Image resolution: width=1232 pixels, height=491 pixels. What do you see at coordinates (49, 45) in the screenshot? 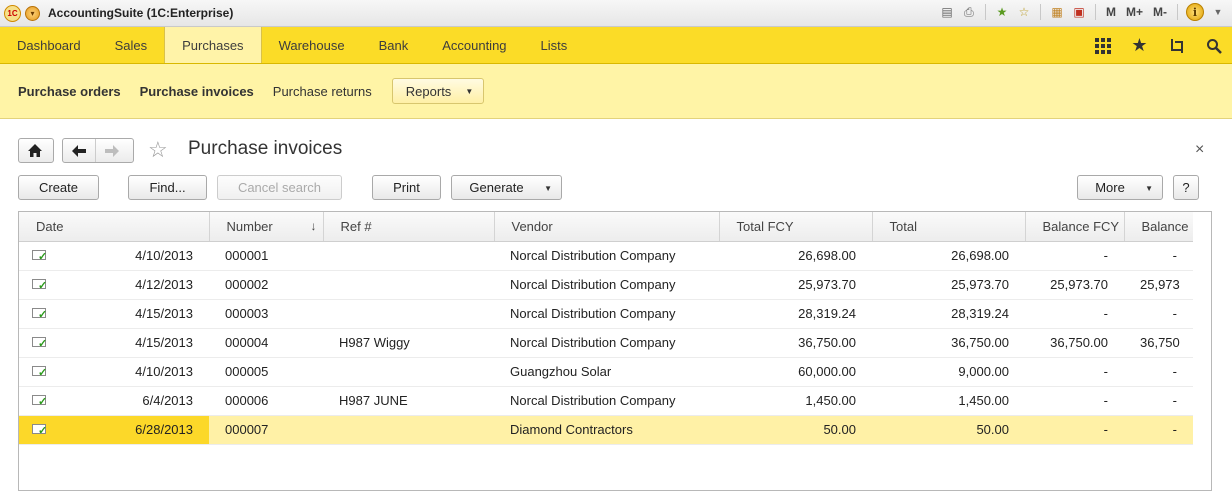
I see `section-dashboard: Dashboard` at bounding box center [49, 45].